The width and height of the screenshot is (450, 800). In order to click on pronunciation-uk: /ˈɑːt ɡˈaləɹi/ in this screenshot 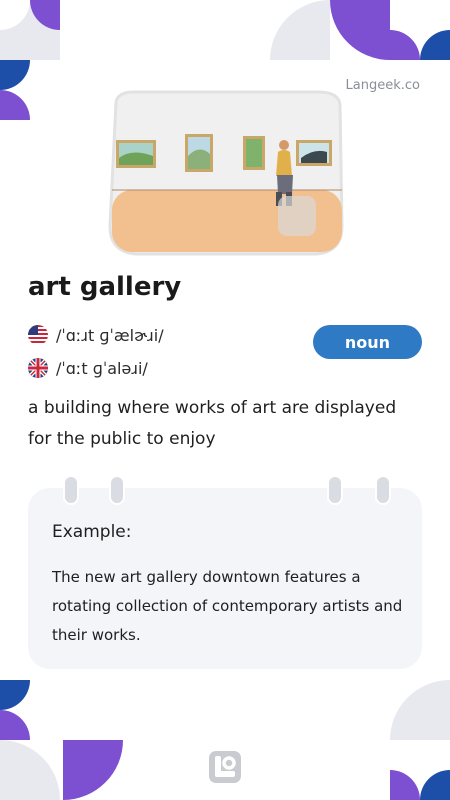, I will do `click(88, 368)`.